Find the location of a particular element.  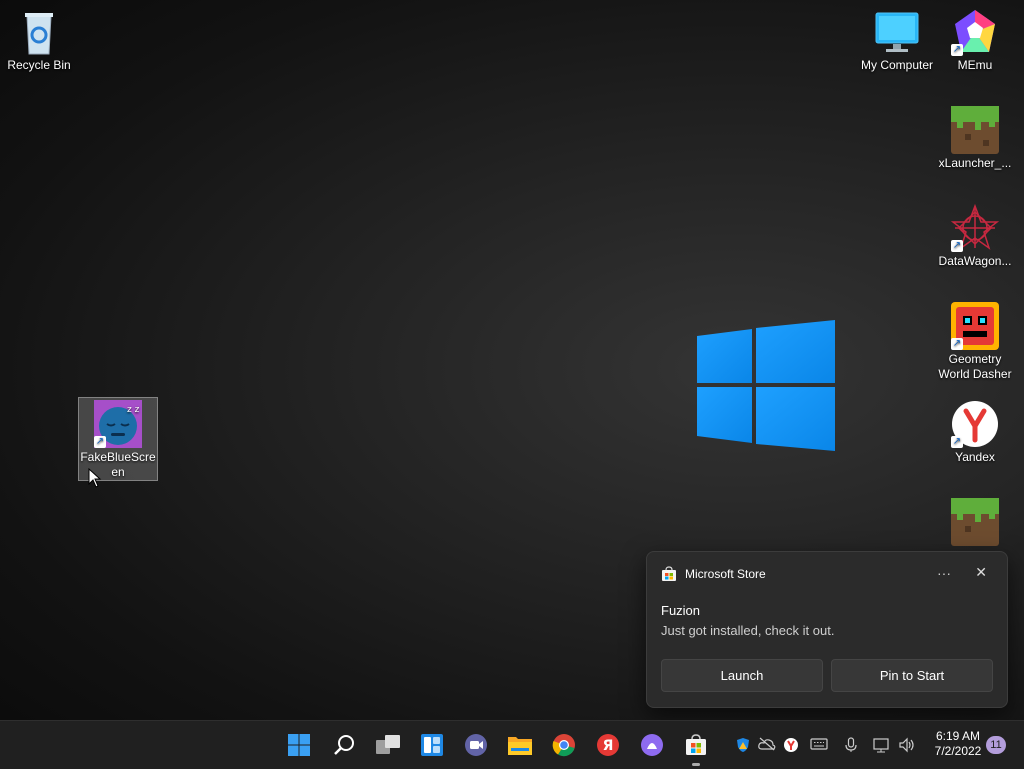

toast-header: Microsoft Store is located at coordinates (713, 574).